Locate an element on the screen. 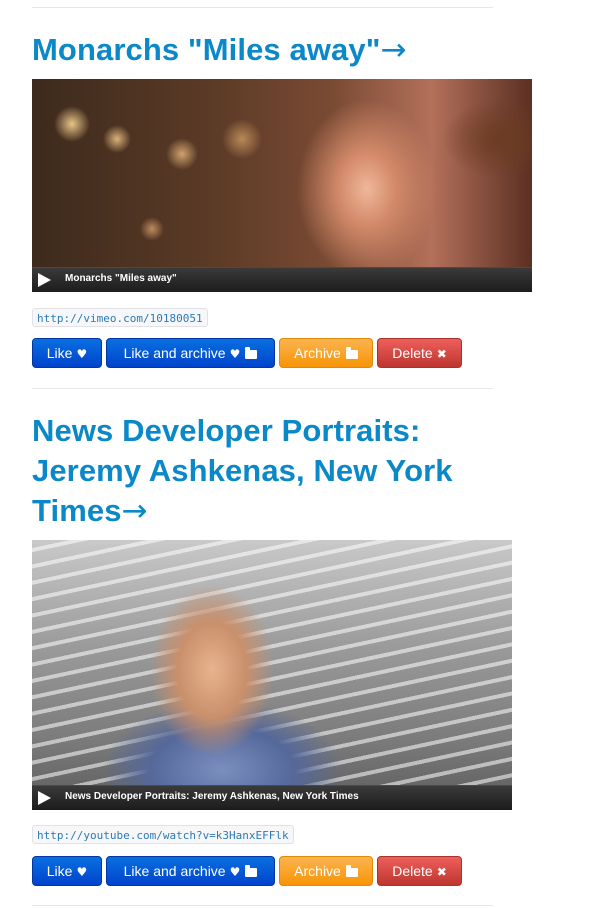 The width and height of the screenshot is (604, 908). post-title-link: Monarchs "Miles away"→ is located at coordinates (302, 50).